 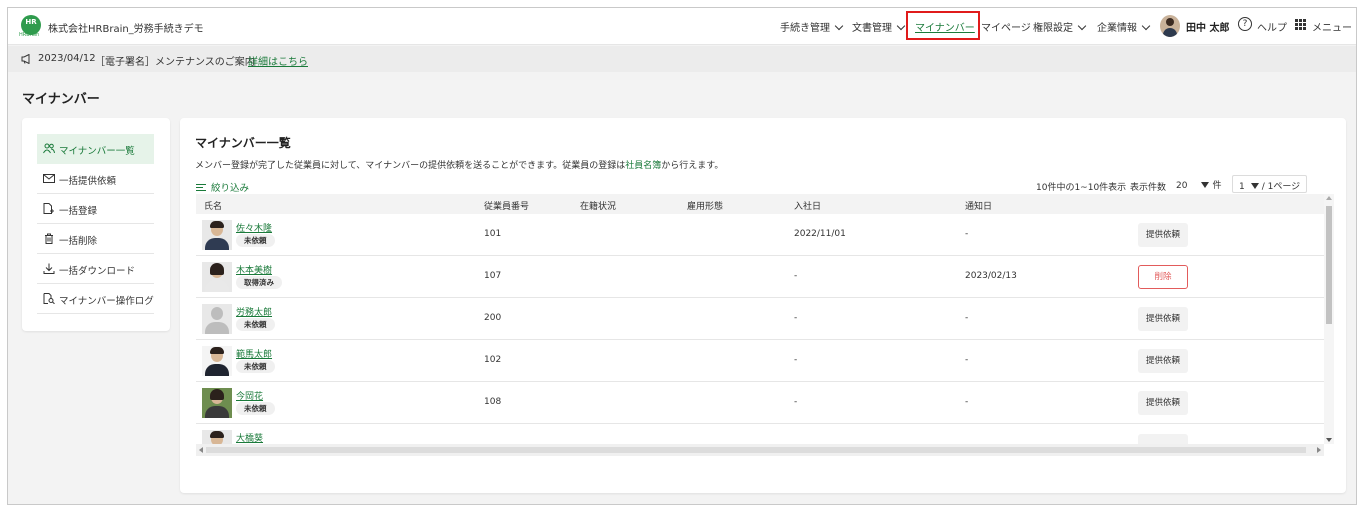 What do you see at coordinates (1170, 26) in the screenshot?
I see `user-avatar` at bounding box center [1170, 26].